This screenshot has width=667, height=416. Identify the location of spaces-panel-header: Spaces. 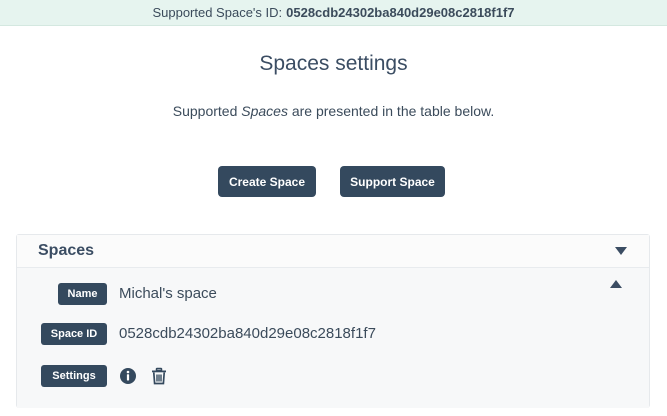
(333, 251).